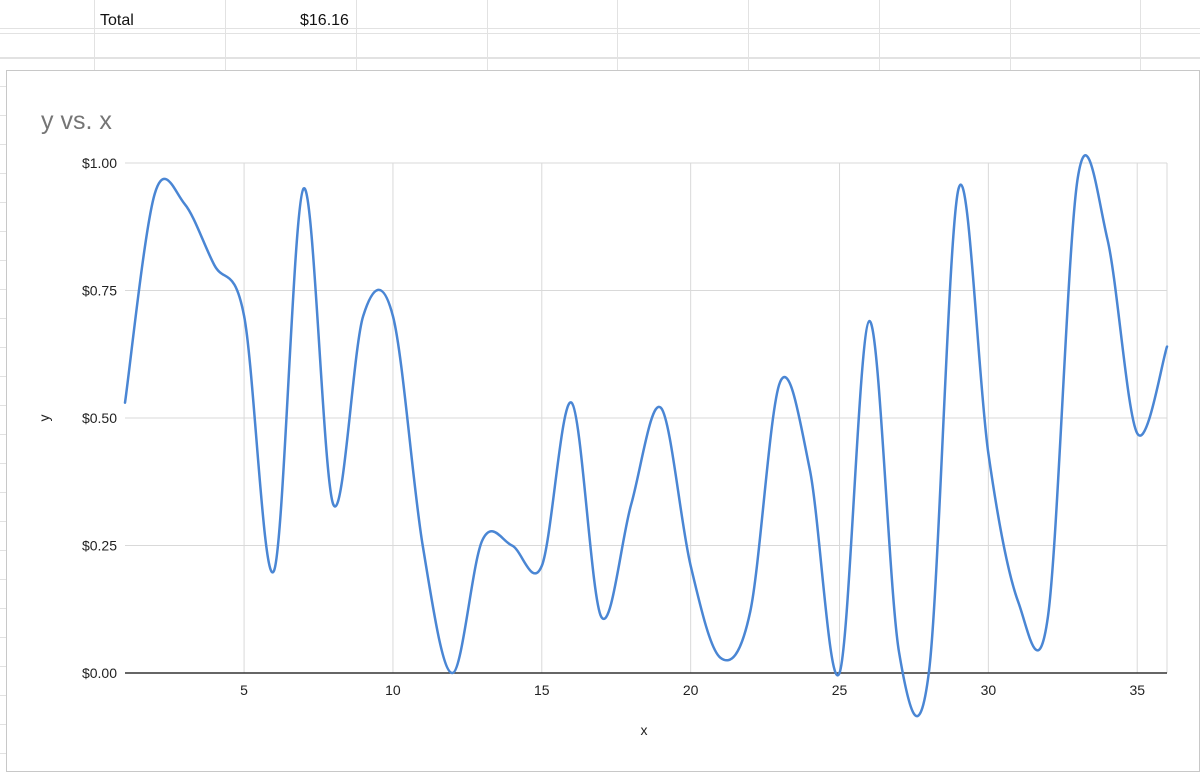  What do you see at coordinates (99, 163) in the screenshot?
I see `y-tick-label: $1.00` at bounding box center [99, 163].